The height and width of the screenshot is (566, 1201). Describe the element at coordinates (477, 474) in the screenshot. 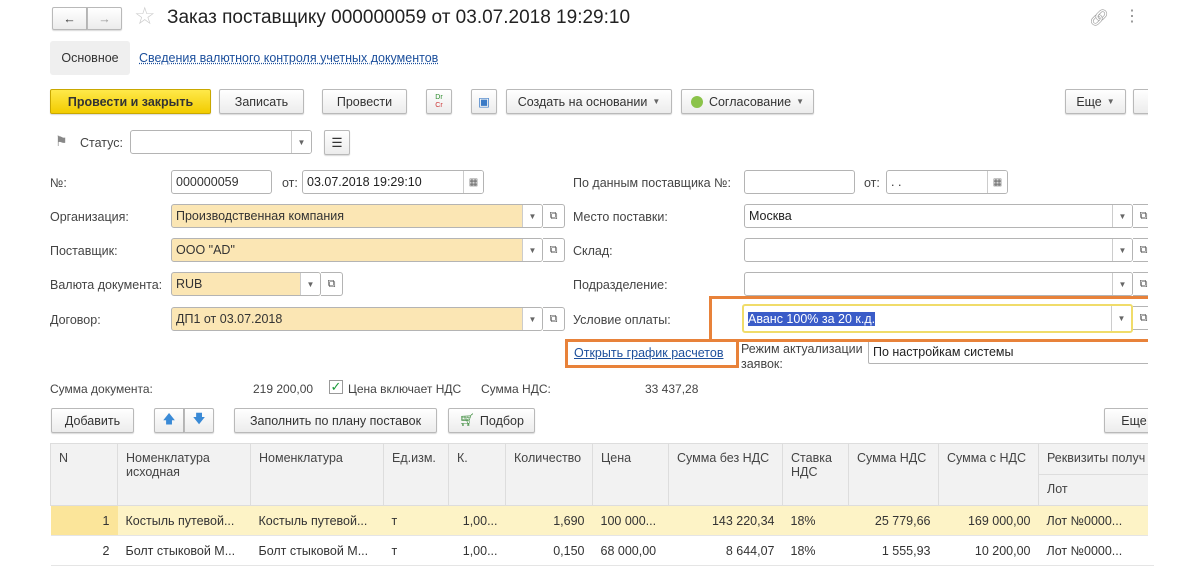

I see `column-header: К.` at that location.